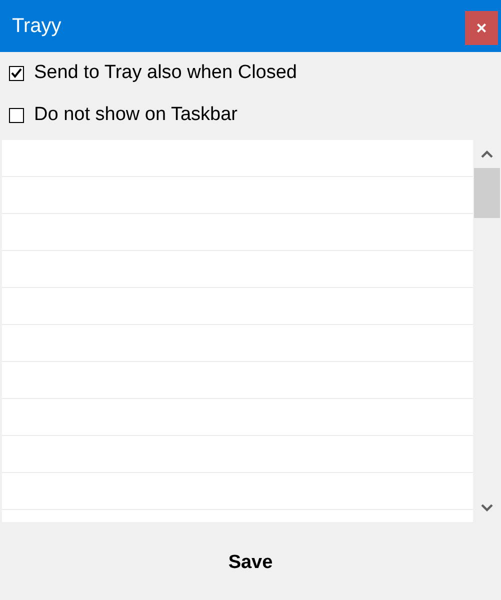  Describe the element at coordinates (487, 508) in the screenshot. I see `scroll-down-icon` at that location.